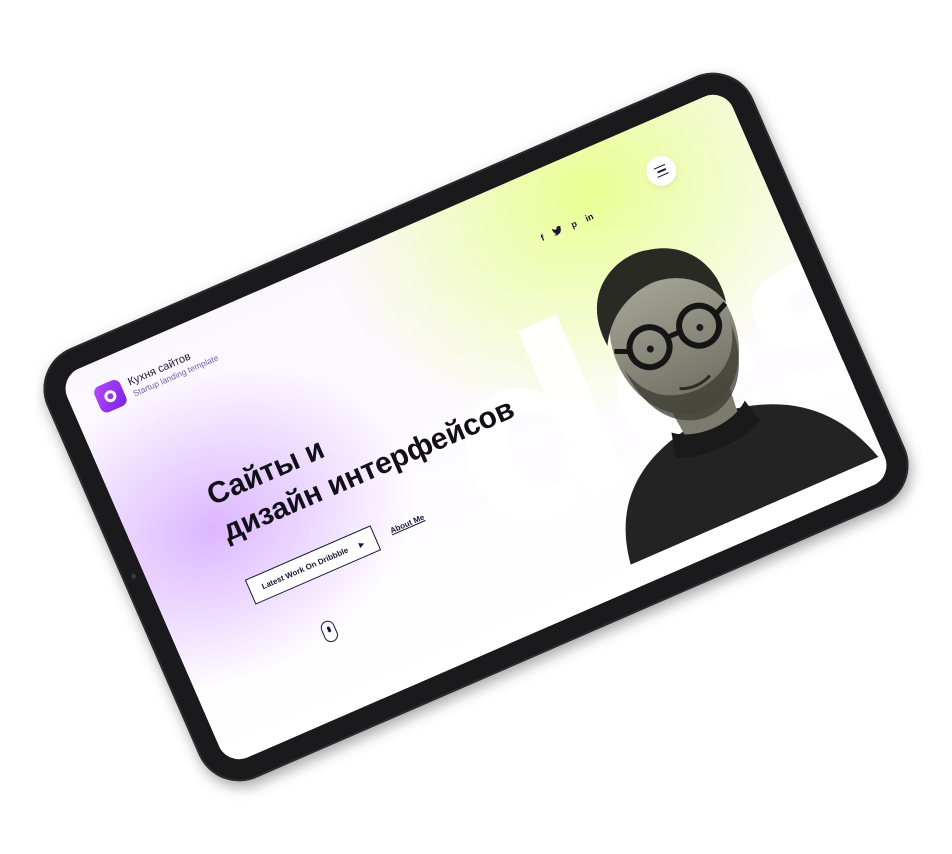 The image size is (952, 854). I want to click on facebook-icon: f, so click(542, 238).